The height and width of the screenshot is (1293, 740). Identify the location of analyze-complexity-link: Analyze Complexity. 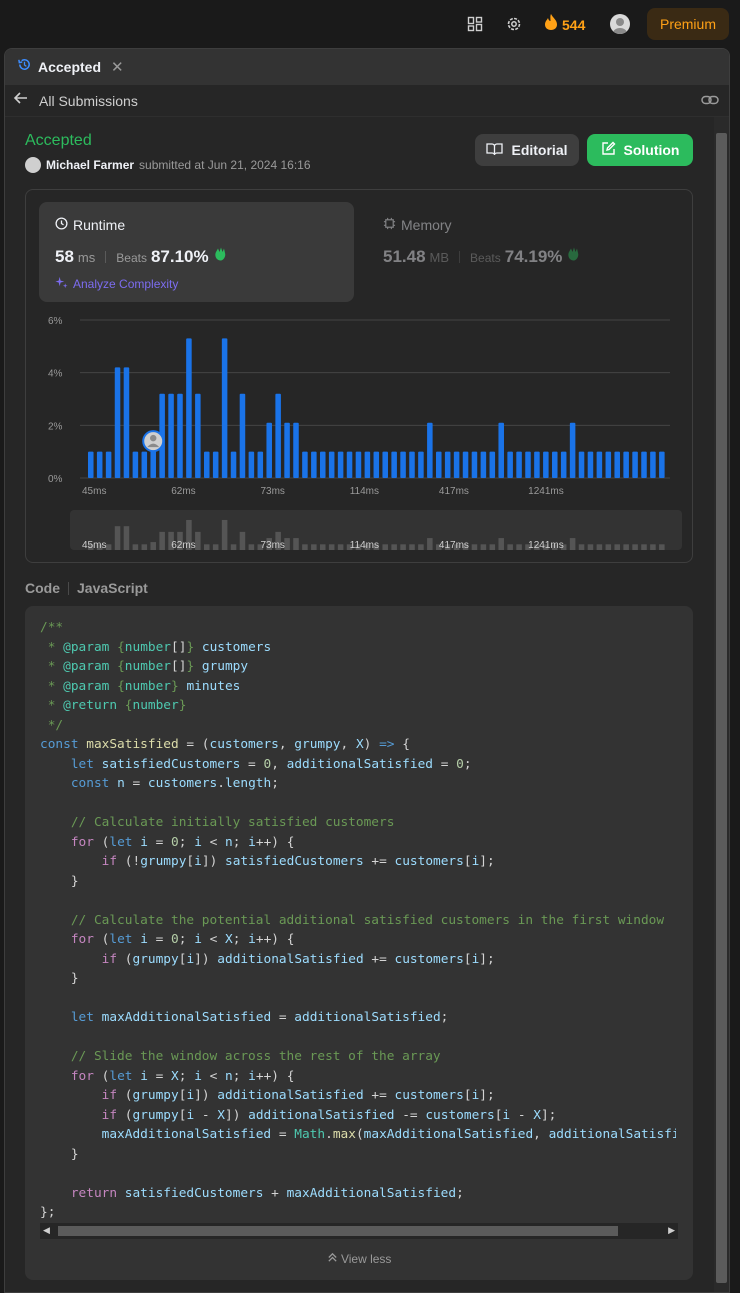
(116, 284).